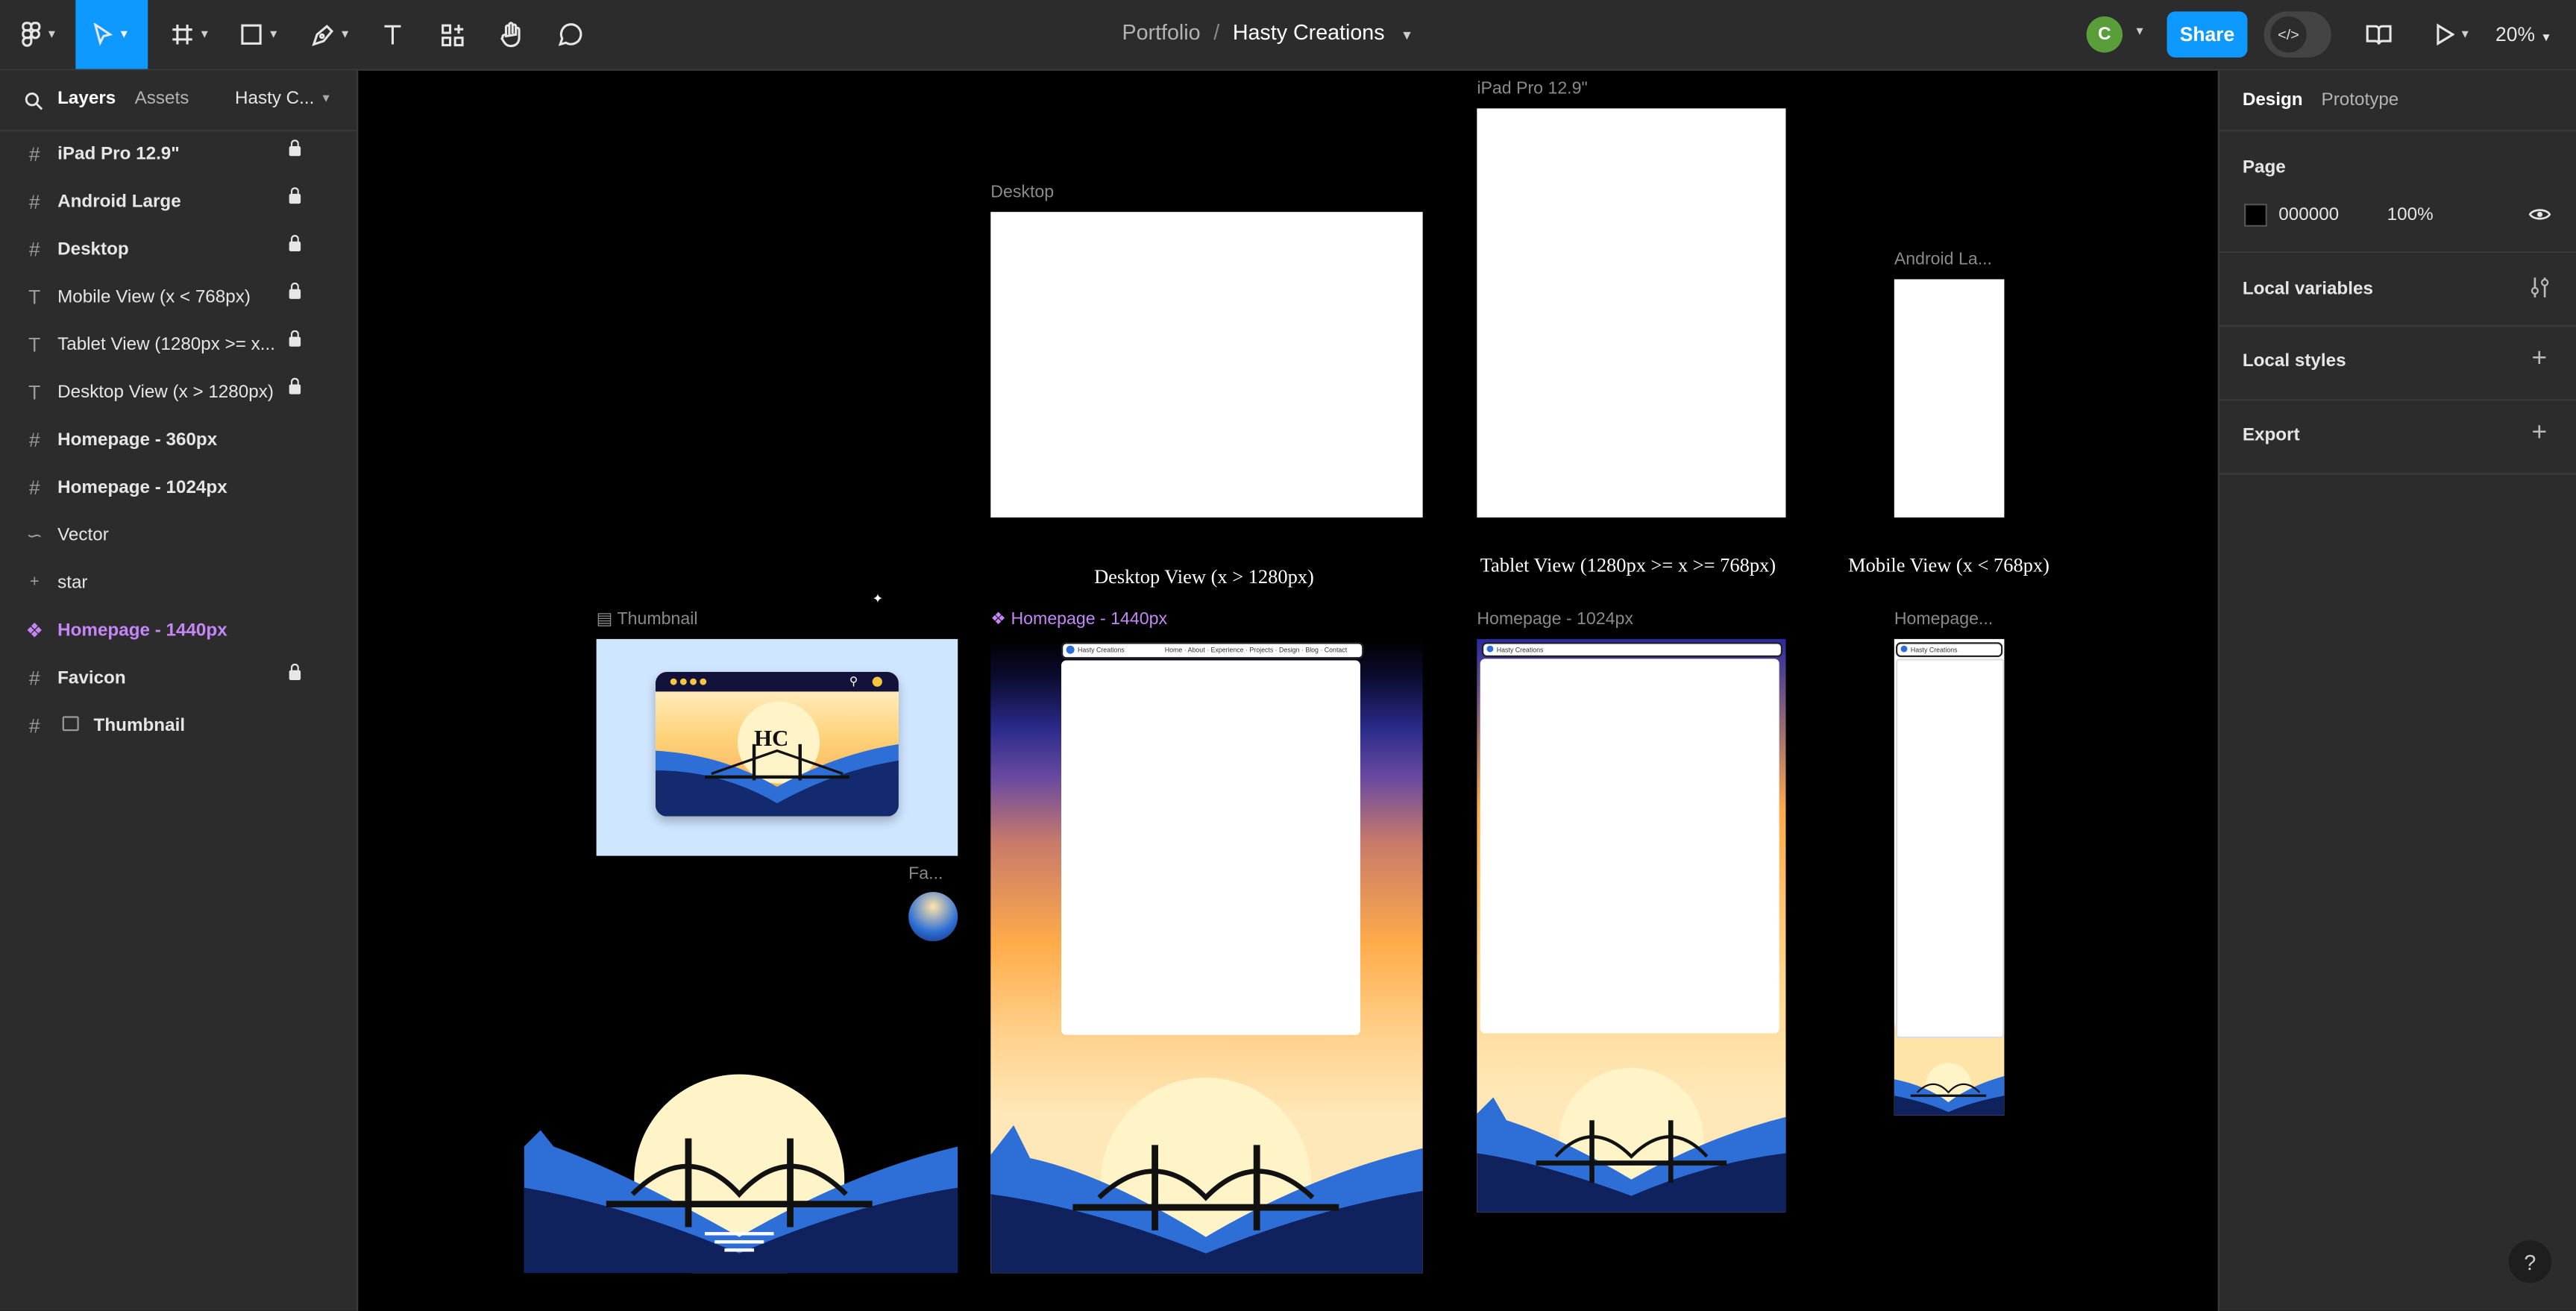 Image resolution: width=2576 pixels, height=1311 pixels. Describe the element at coordinates (112, 34) in the screenshot. I see `move-tool-button: ▼` at that location.